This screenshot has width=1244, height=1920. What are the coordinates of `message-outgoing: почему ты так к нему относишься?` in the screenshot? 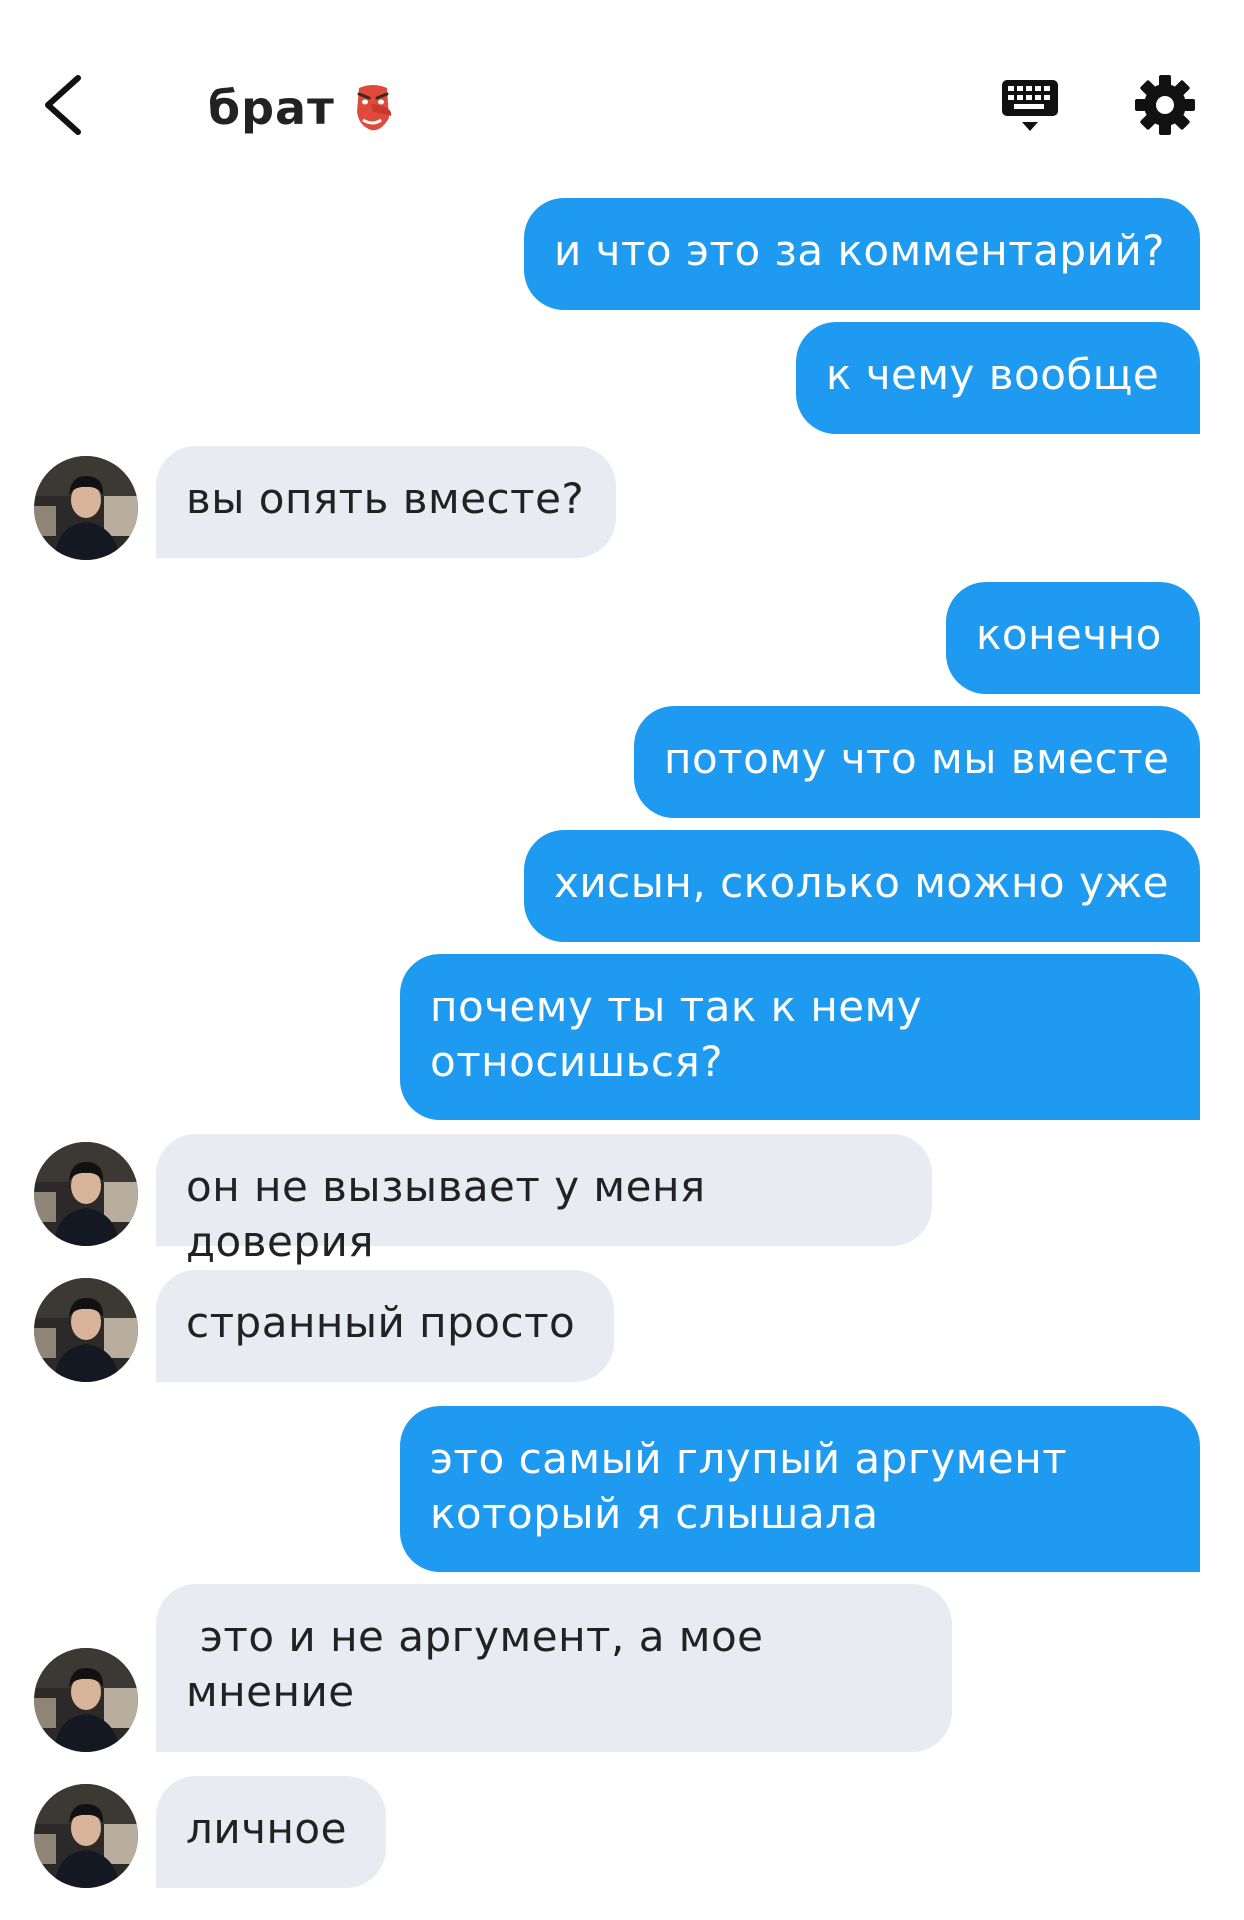 It's located at (800, 1037).